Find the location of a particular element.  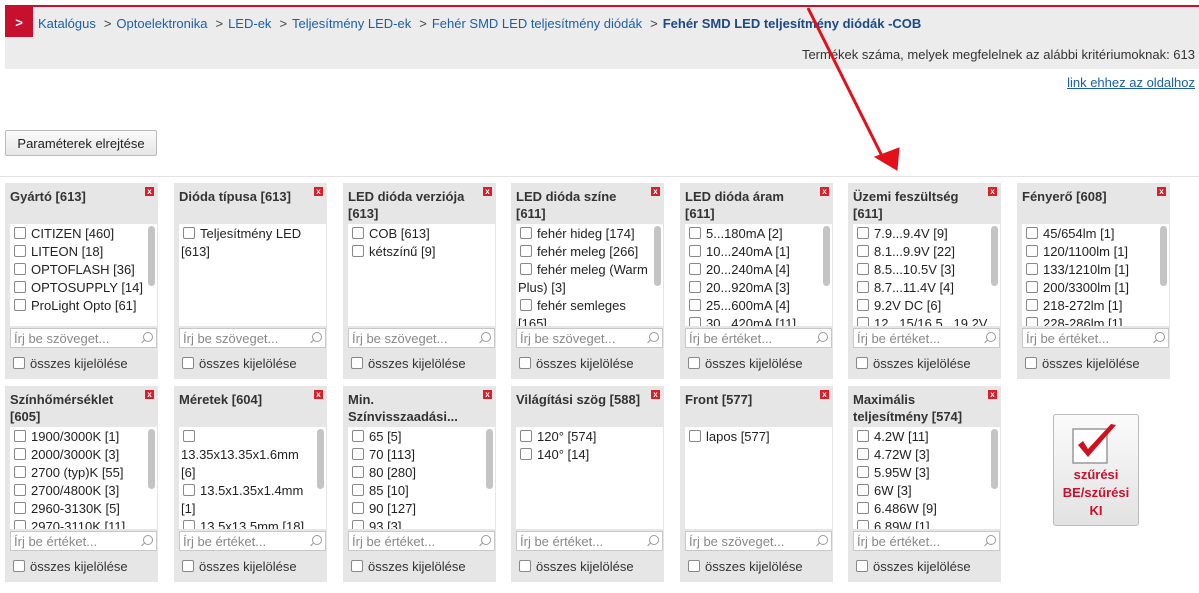

filter-option: 218-272lm [1] is located at coordinates (1090, 306).